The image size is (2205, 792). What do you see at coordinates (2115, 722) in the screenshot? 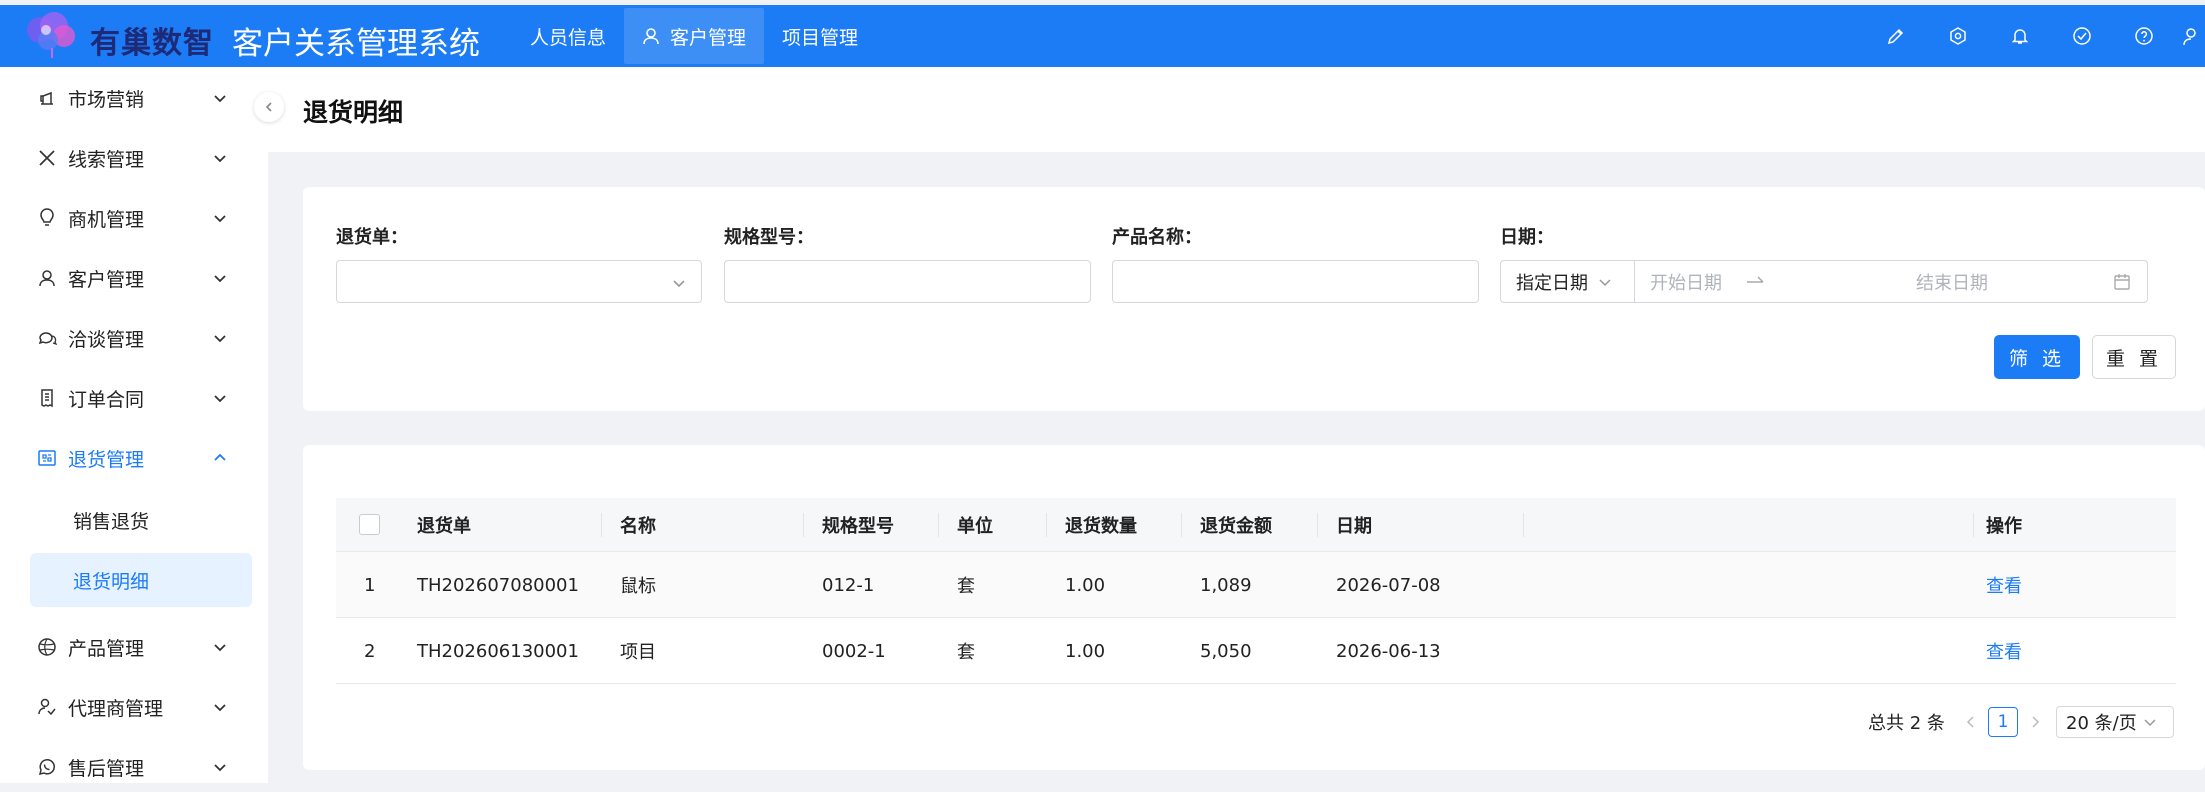
I see `page-size-select: 20 条/页` at bounding box center [2115, 722].